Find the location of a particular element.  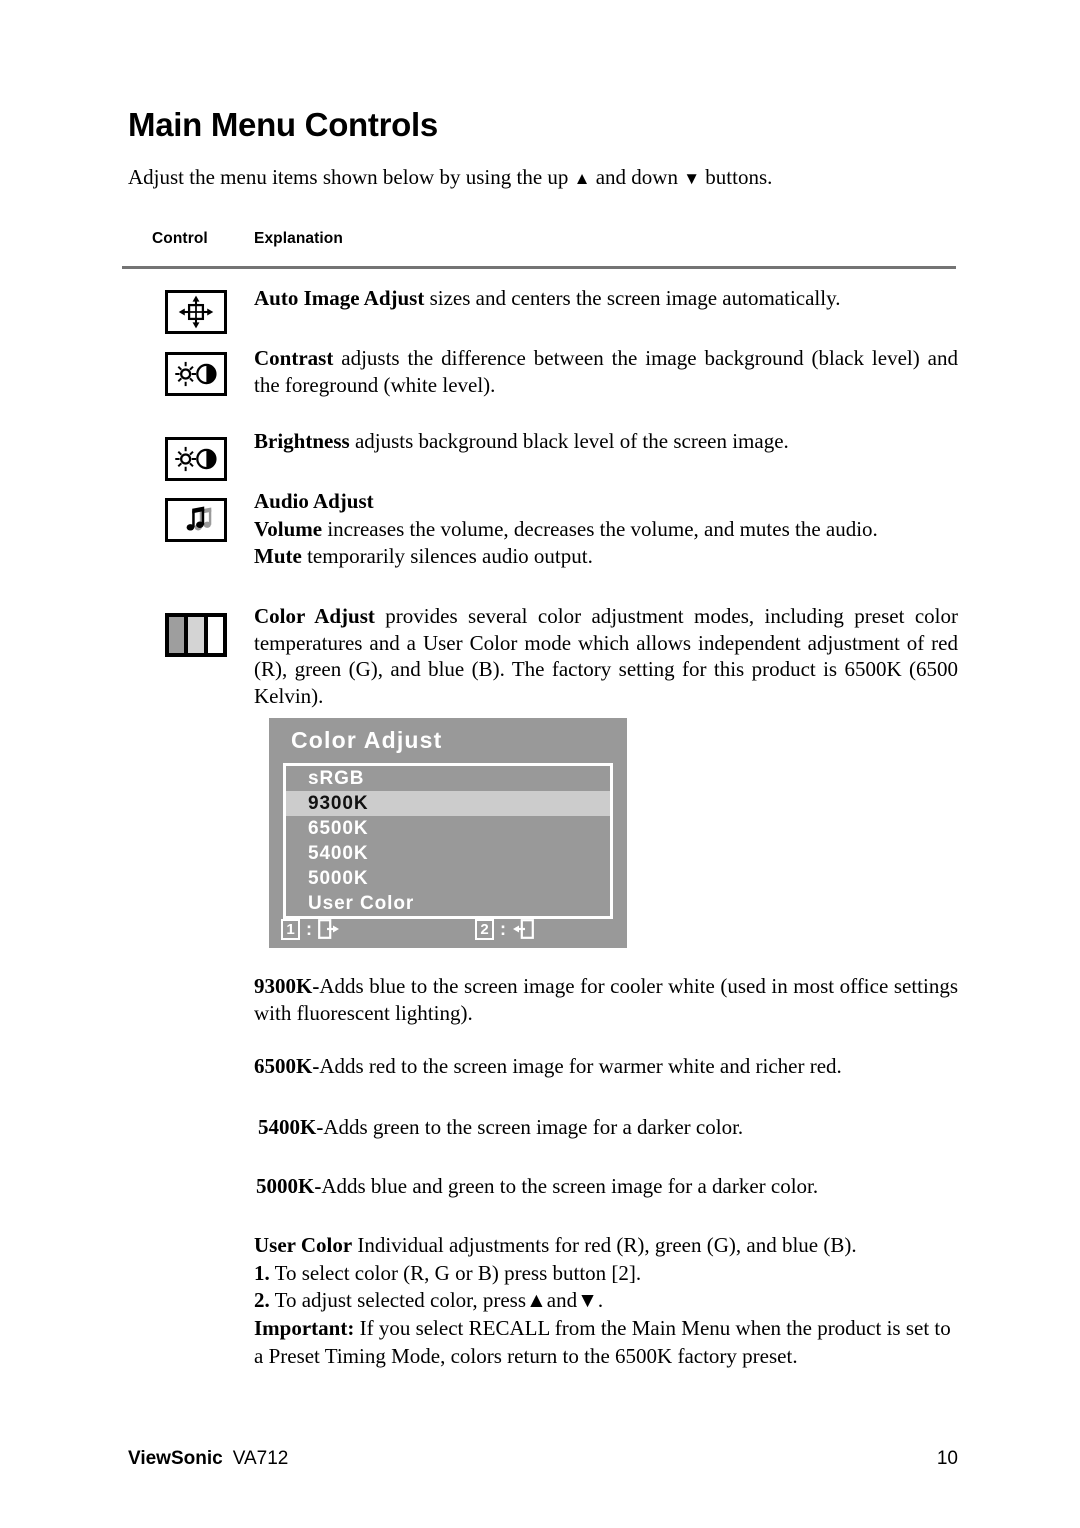

audio-adjust-icon is located at coordinates (196, 520).